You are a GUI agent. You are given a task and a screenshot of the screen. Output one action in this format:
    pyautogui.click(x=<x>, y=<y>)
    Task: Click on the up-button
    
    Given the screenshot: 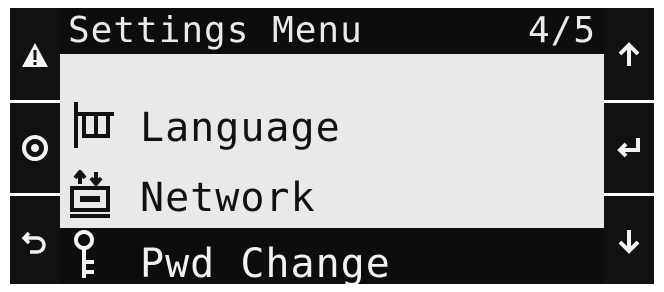 What is the action you would take?
    pyautogui.click(x=629, y=55)
    